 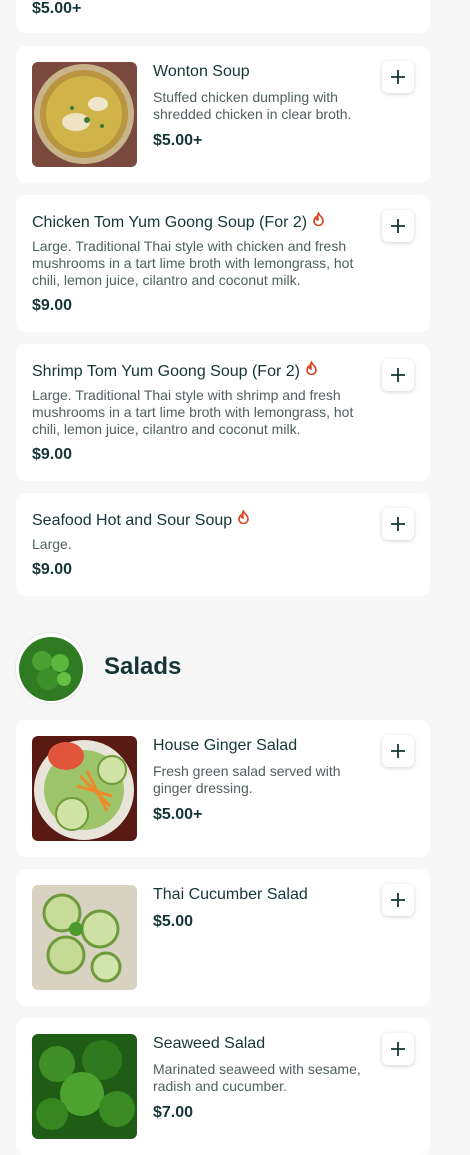 I want to click on menu-item-card: Thai Cucumber Salad $5.00, so click(x=223, y=937).